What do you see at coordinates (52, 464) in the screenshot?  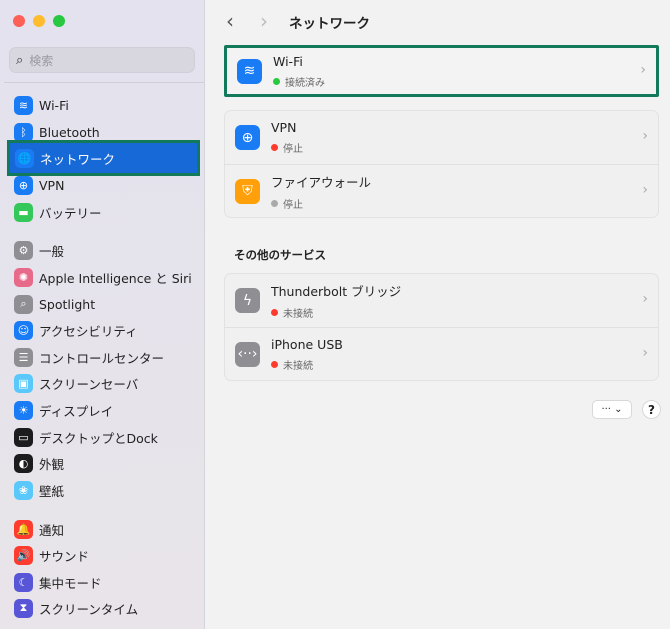 I see `sidebar-item-label: 外観` at bounding box center [52, 464].